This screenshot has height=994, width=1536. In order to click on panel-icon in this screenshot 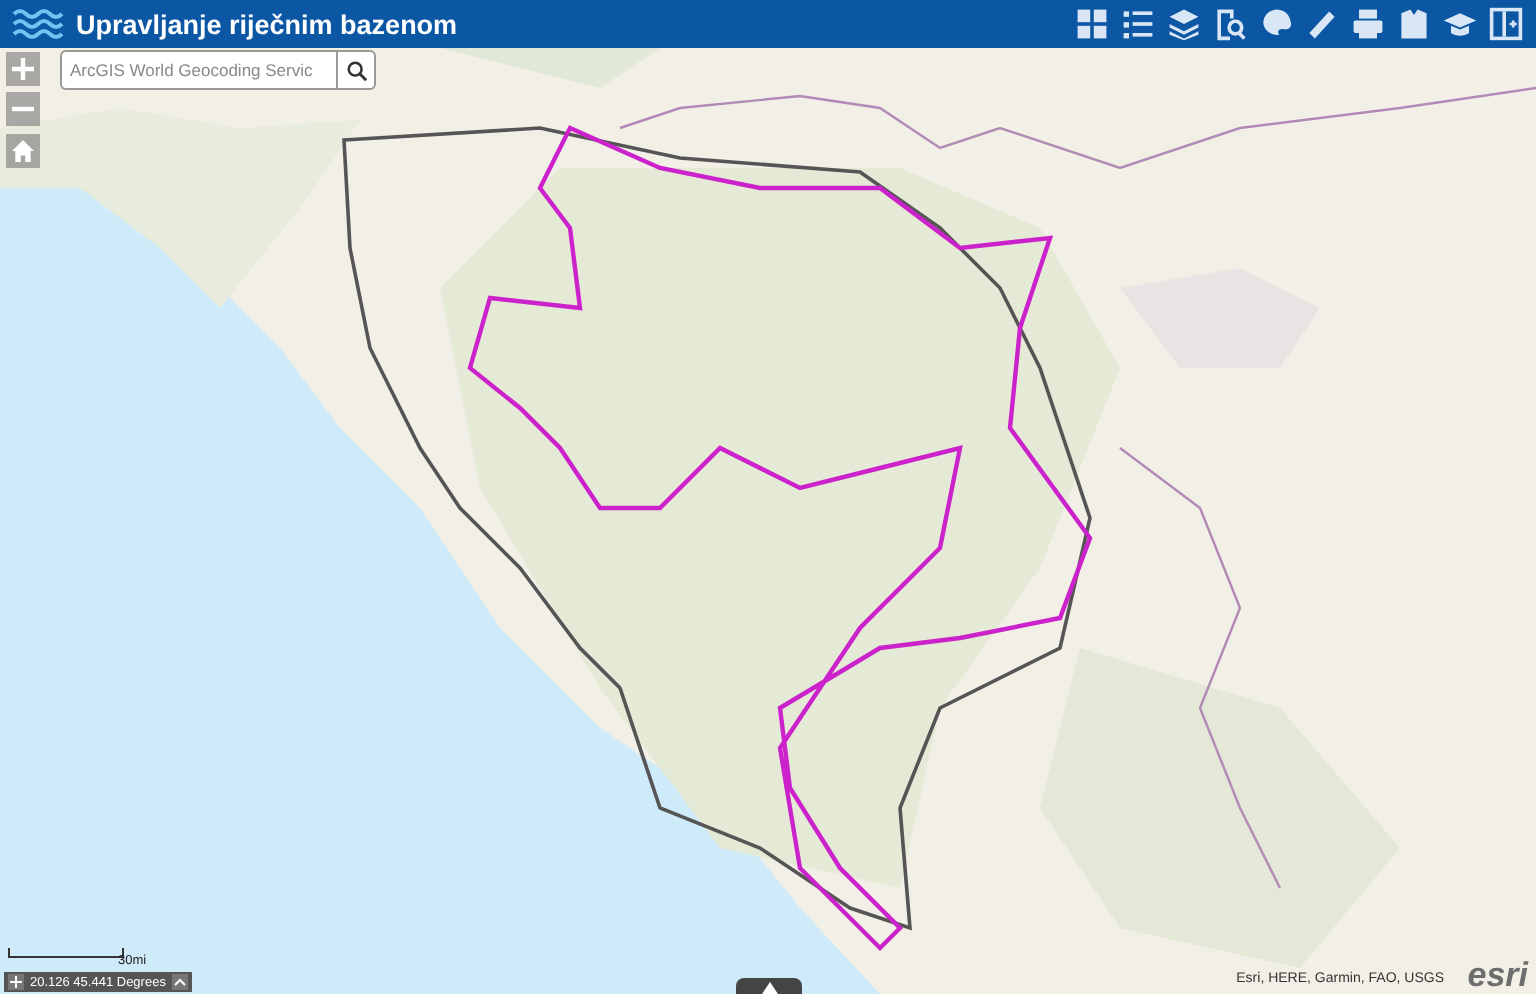, I will do `click(1506, 24)`.